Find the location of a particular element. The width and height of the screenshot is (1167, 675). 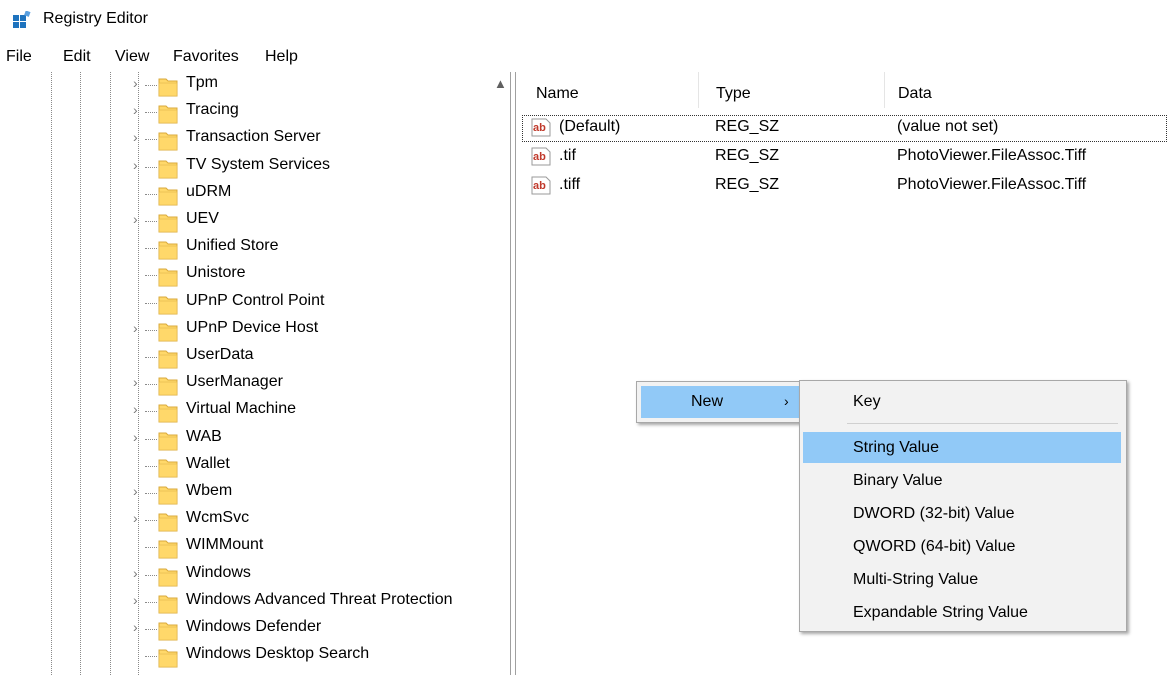

tree-item-windows-advanced-threat-protection: › Windows Advanced Threat Protection is located at coordinates (245, 602).